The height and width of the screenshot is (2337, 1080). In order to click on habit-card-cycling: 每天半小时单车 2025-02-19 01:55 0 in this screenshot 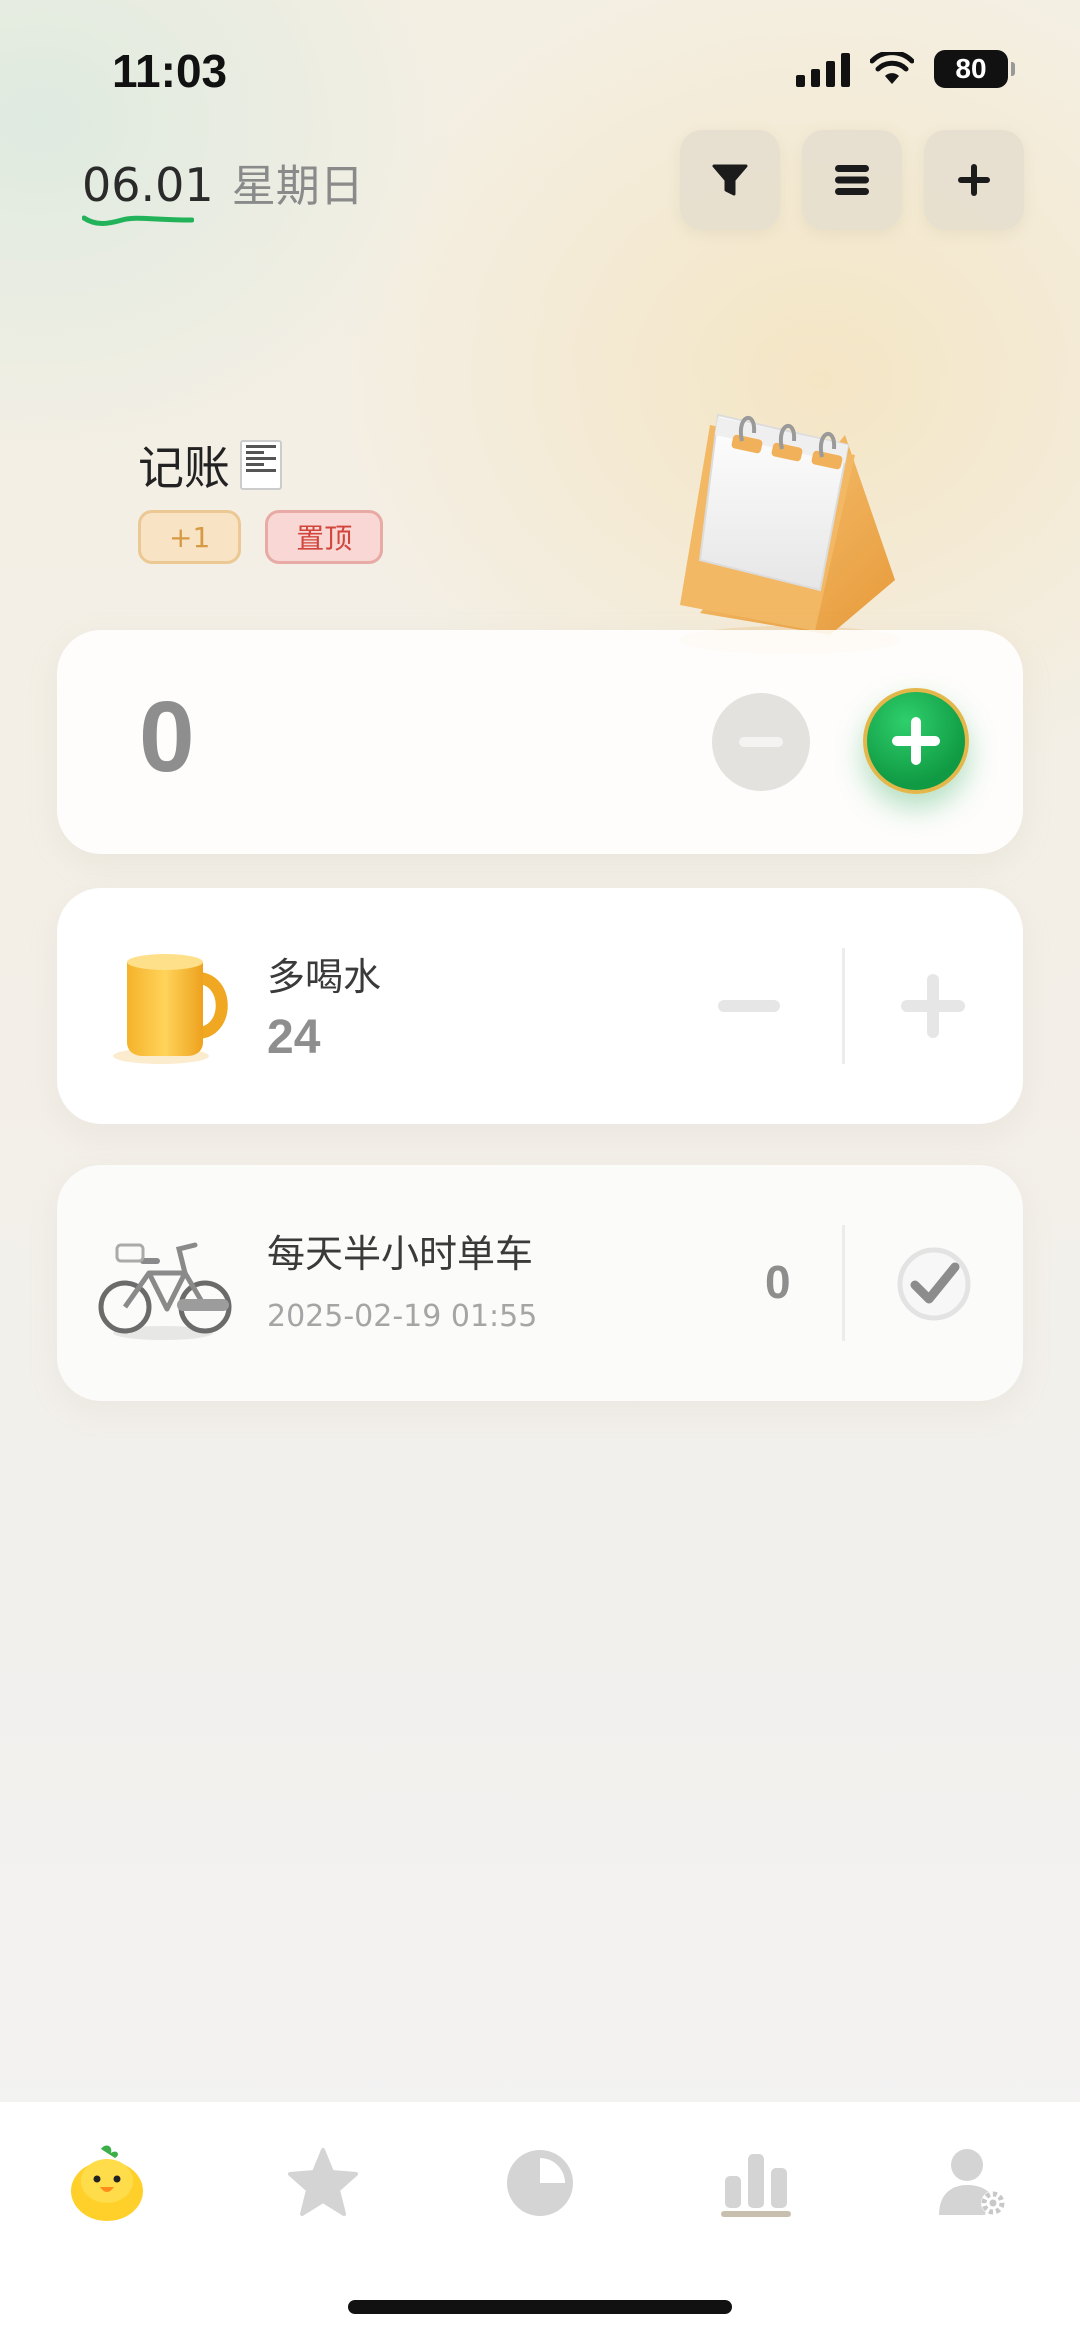, I will do `click(540, 1283)`.